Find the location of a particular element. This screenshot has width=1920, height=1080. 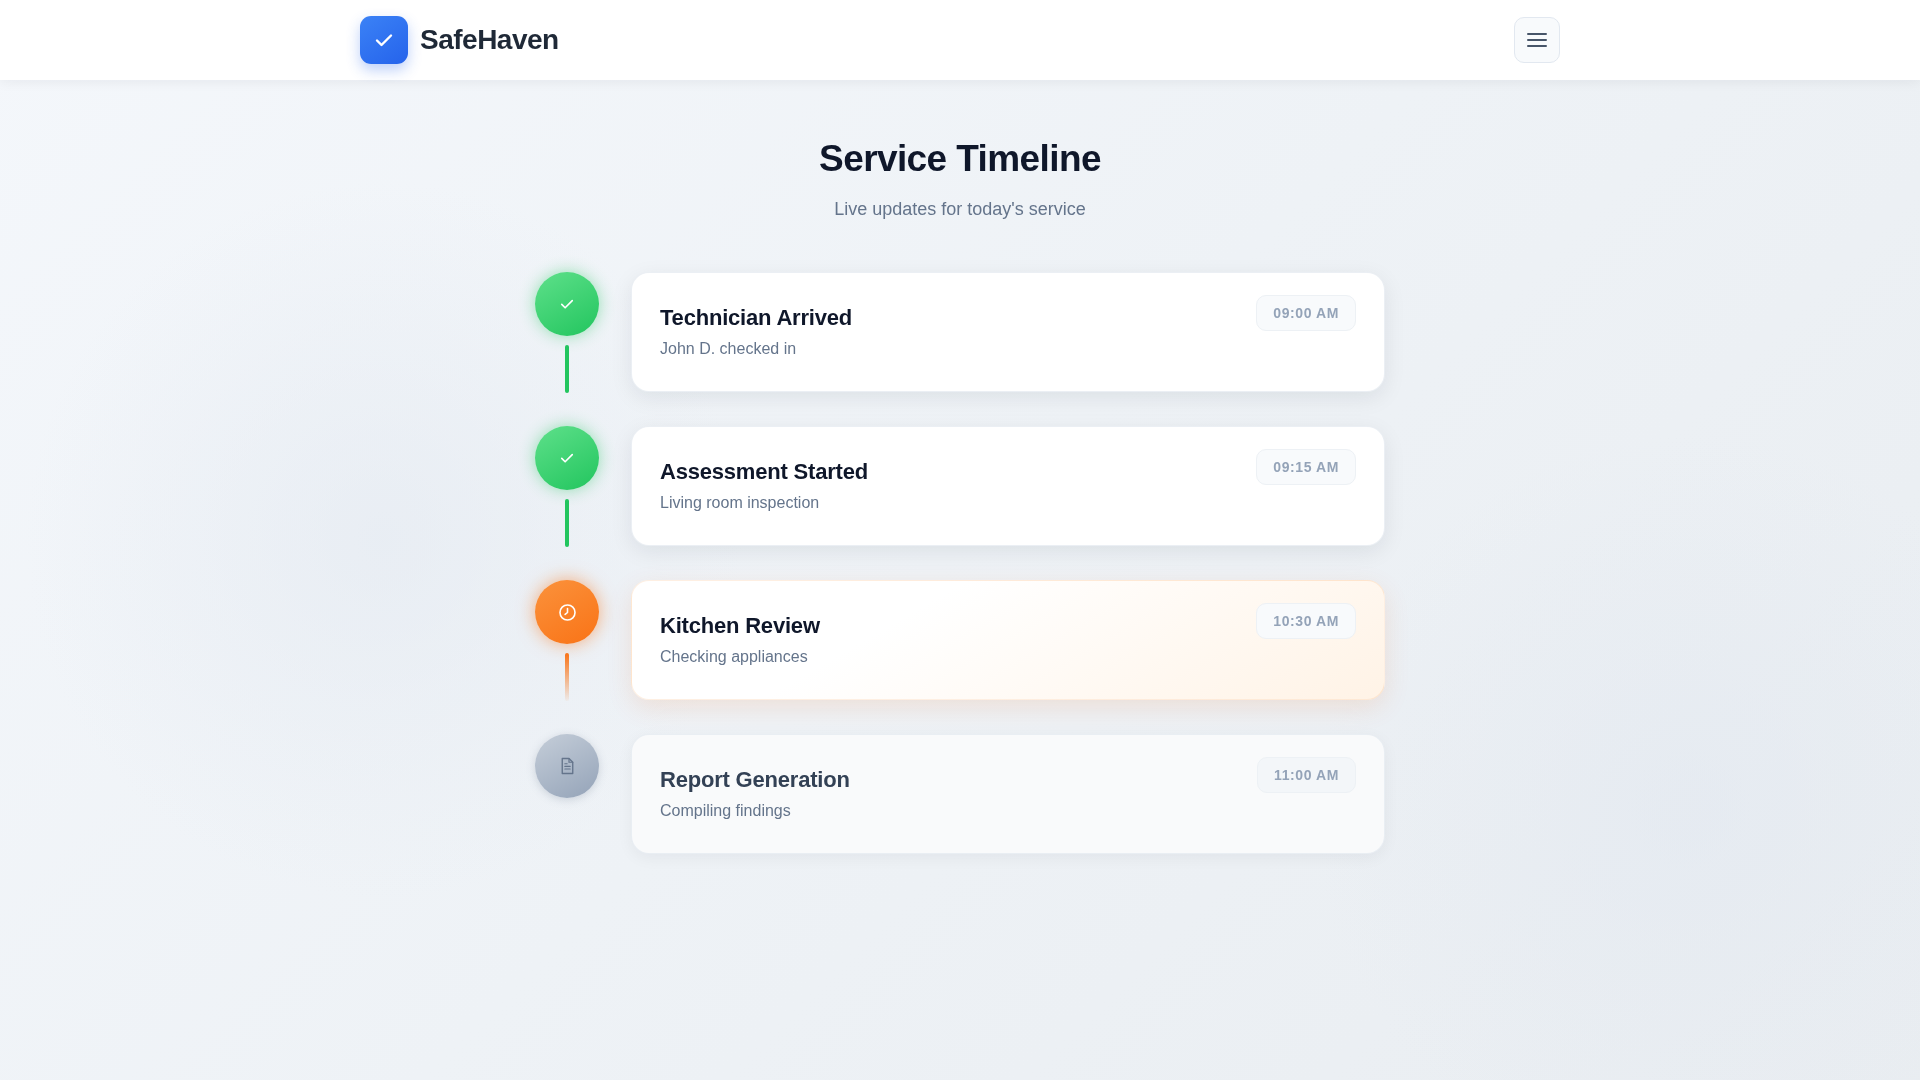

event-title: Kitchen Review is located at coordinates (740, 626).